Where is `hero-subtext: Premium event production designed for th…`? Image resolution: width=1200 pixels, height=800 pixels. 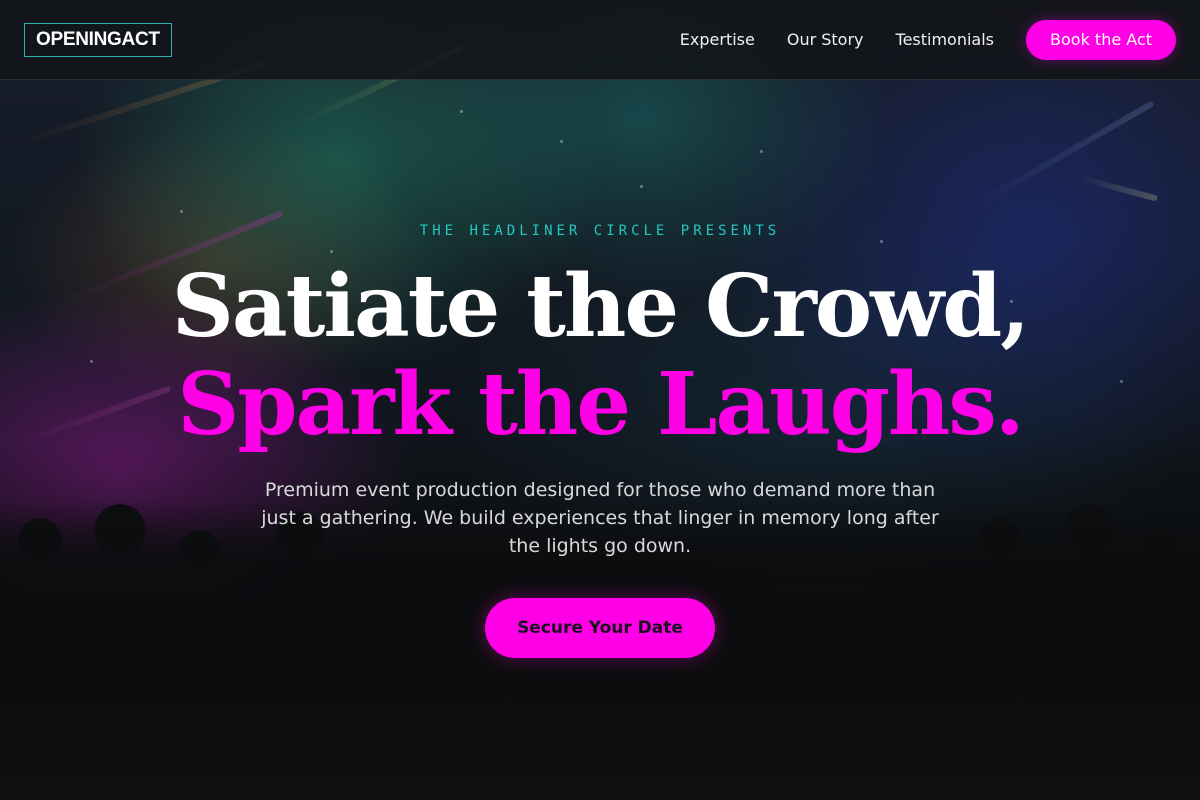
hero-subtext: Premium event production designed for th… is located at coordinates (600, 518).